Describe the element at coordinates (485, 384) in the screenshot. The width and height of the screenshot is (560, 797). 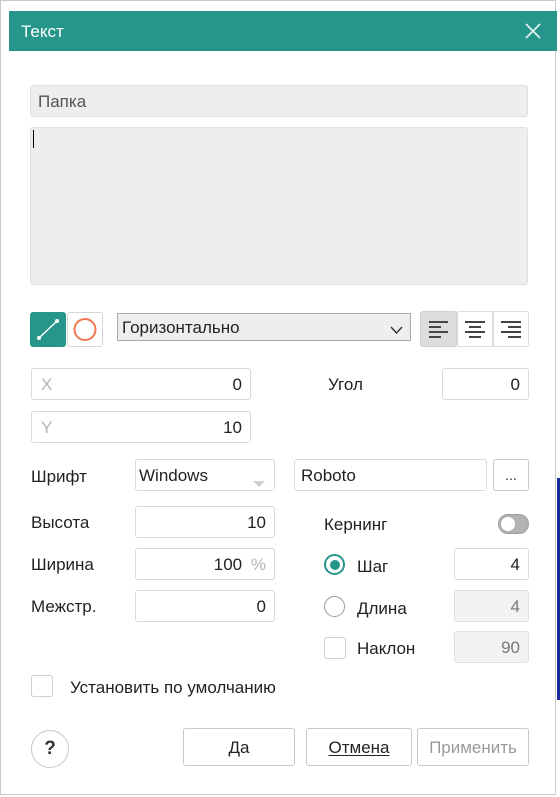
I see `angle-input: 0` at that location.